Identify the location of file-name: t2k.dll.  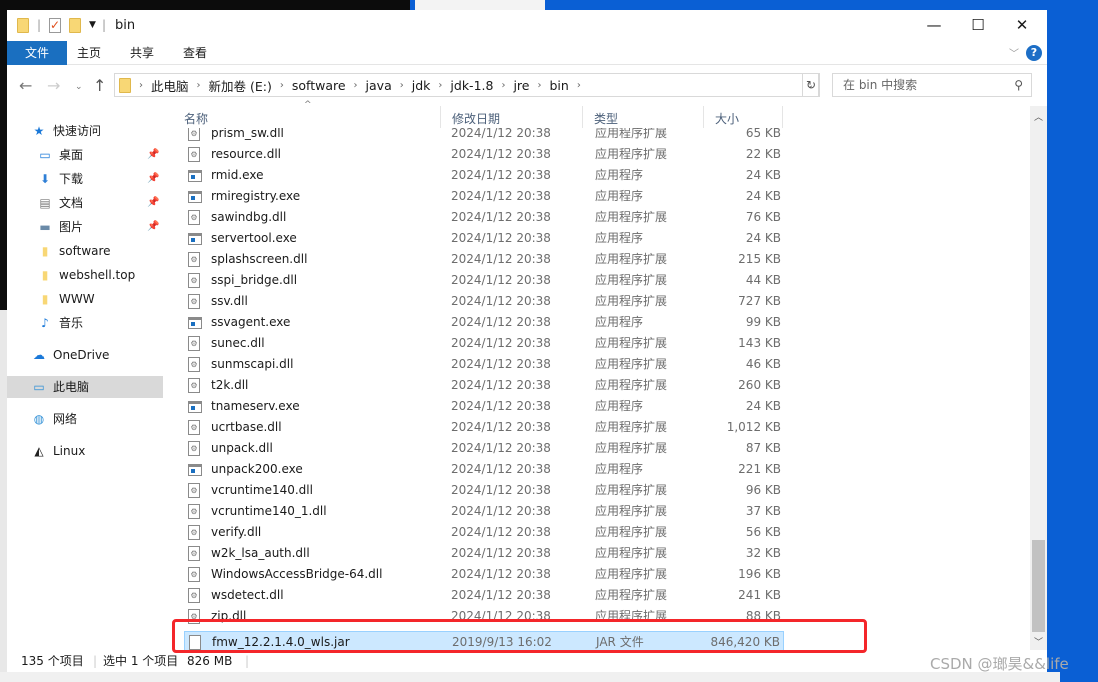
(230, 385).